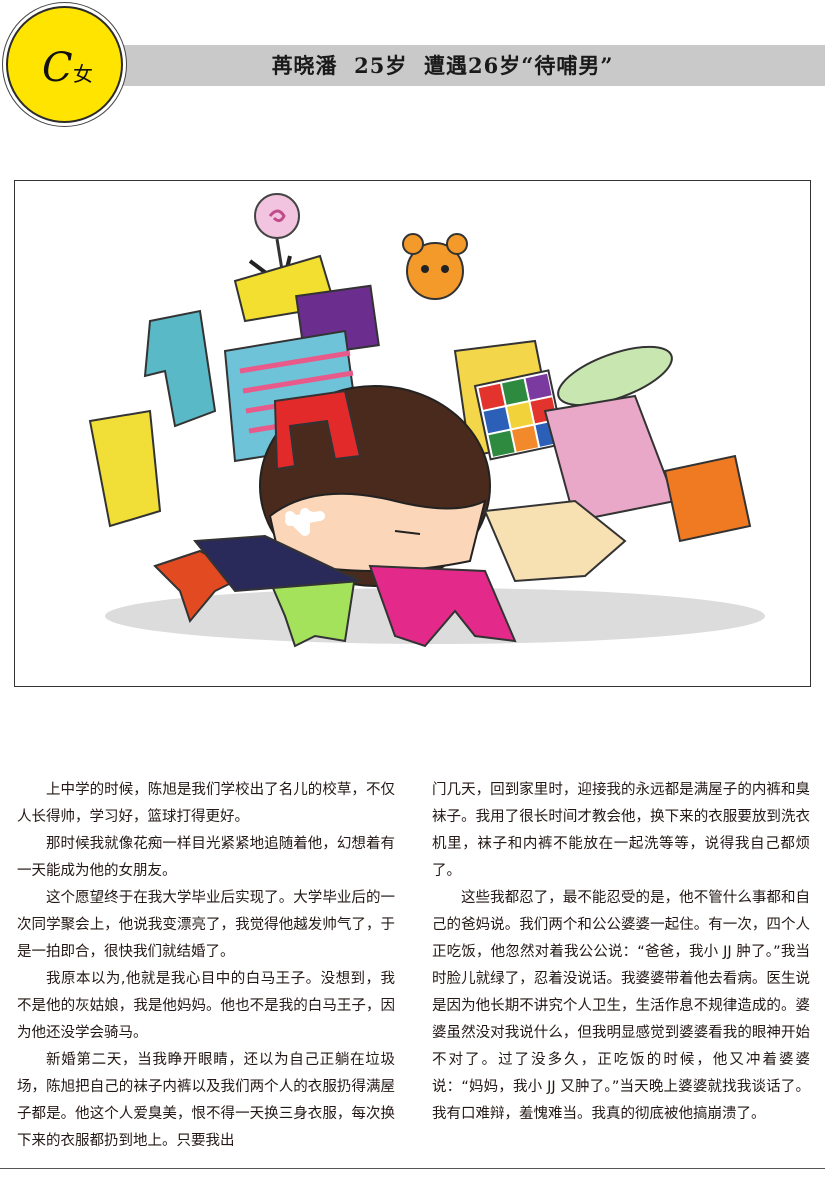 The width and height of the screenshot is (825, 1200). What do you see at coordinates (57, 68) in the screenshot?
I see `badge-letter: C` at bounding box center [57, 68].